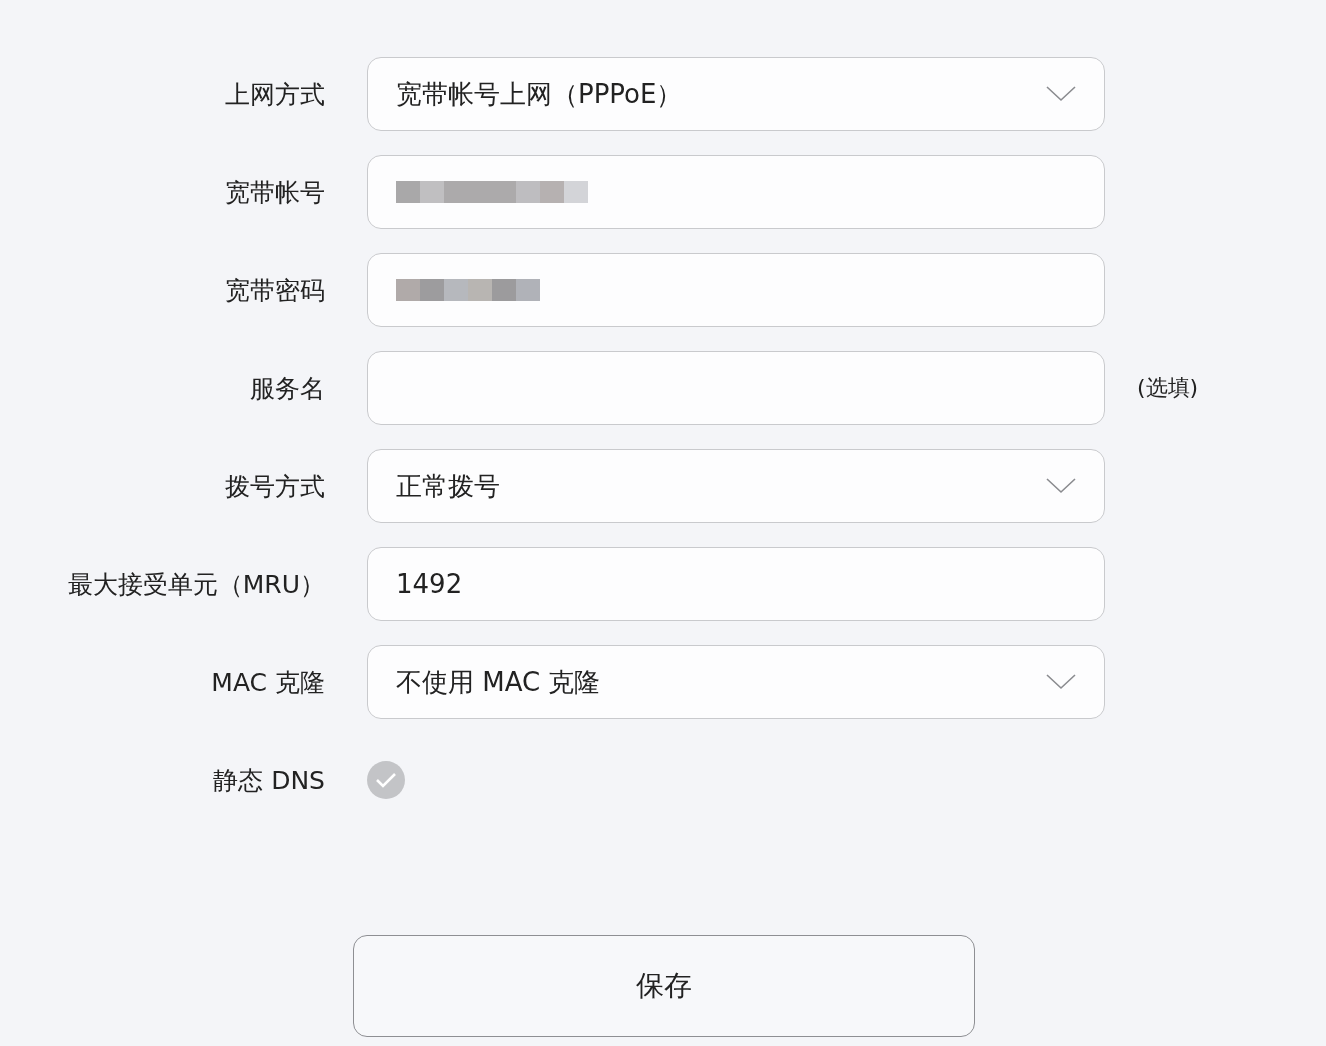 The height and width of the screenshot is (1046, 1326). I want to click on dropdown: 宽带帐号上网（PPPoE）, so click(736, 94).